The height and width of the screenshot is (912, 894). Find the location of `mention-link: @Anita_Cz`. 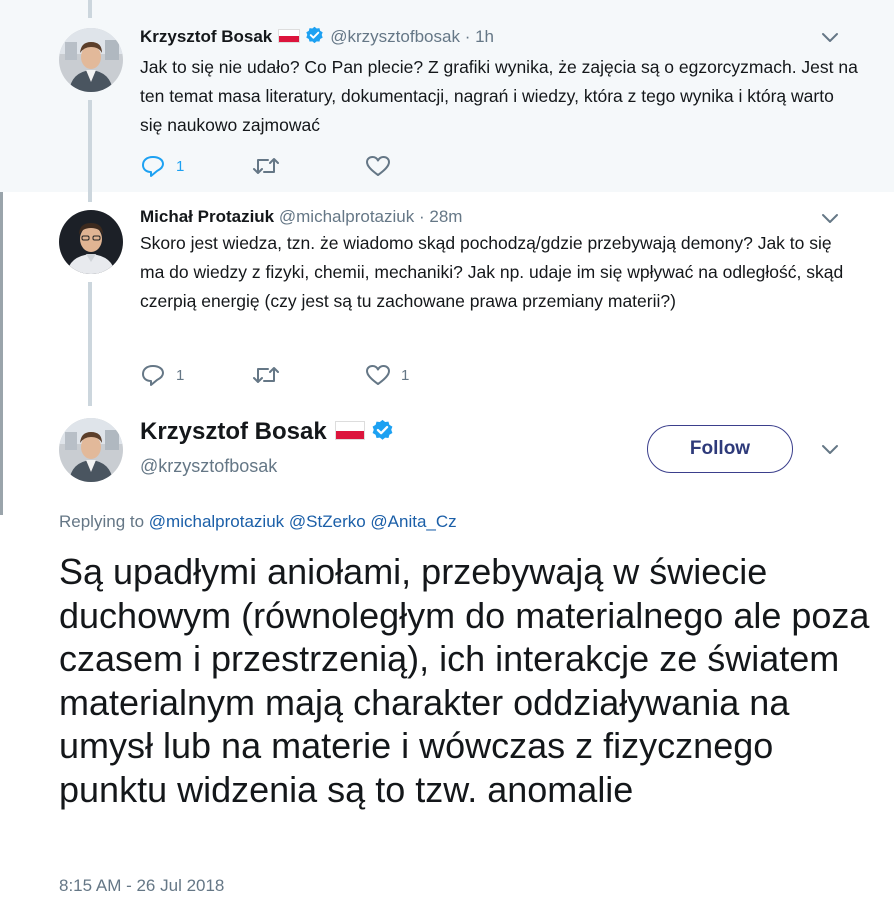

mention-link: @Anita_Cz is located at coordinates (413, 521).